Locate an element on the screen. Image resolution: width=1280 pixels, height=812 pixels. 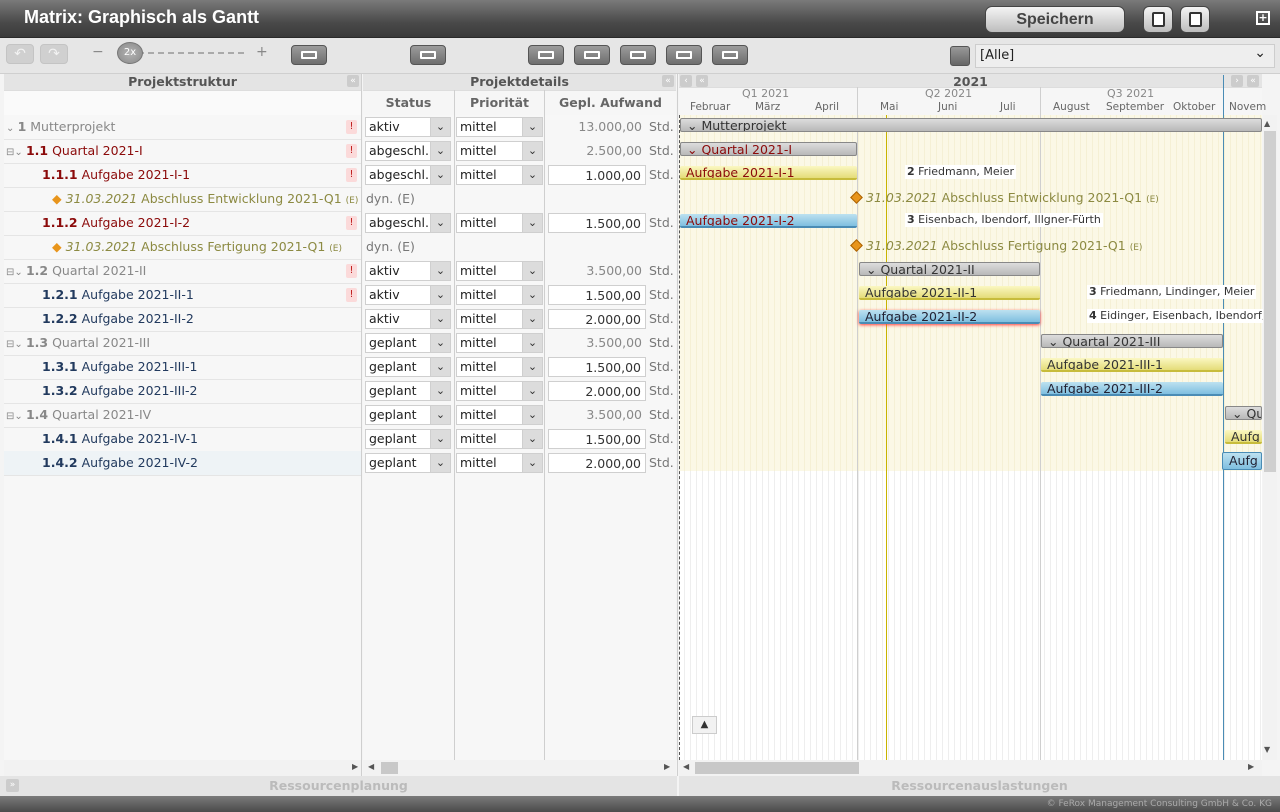
collapse-structure-icon: « is located at coordinates (353, 81).